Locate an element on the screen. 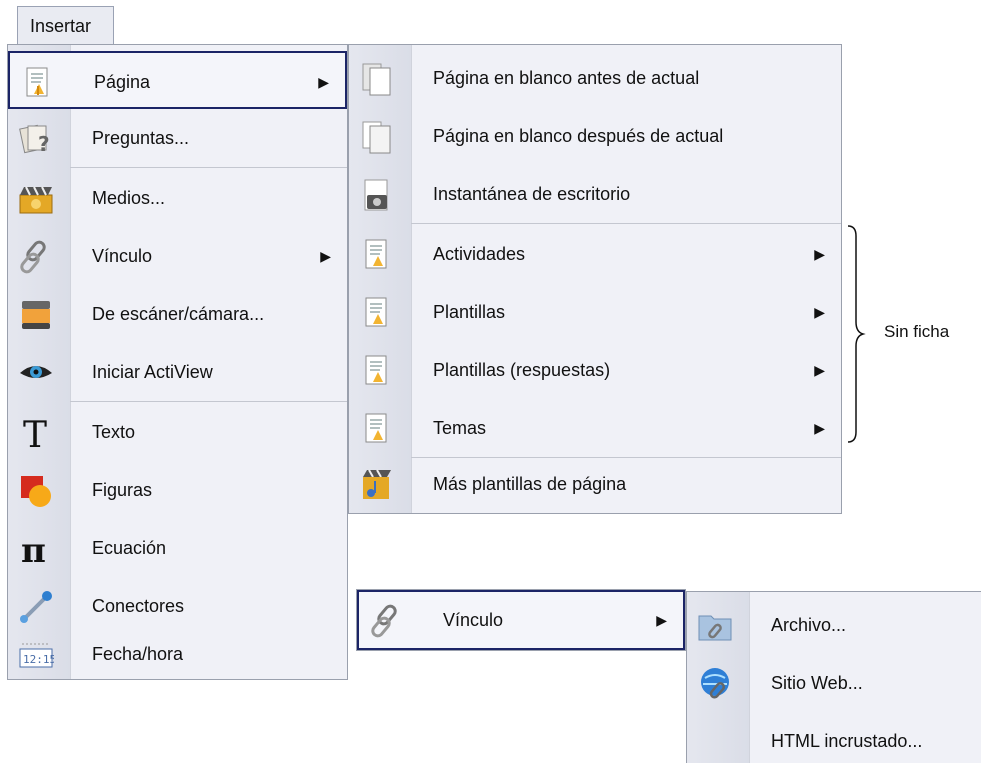 The height and width of the screenshot is (770, 981). menu-item-vinculo-highlighted: Vínculo ▶ is located at coordinates (521, 620).